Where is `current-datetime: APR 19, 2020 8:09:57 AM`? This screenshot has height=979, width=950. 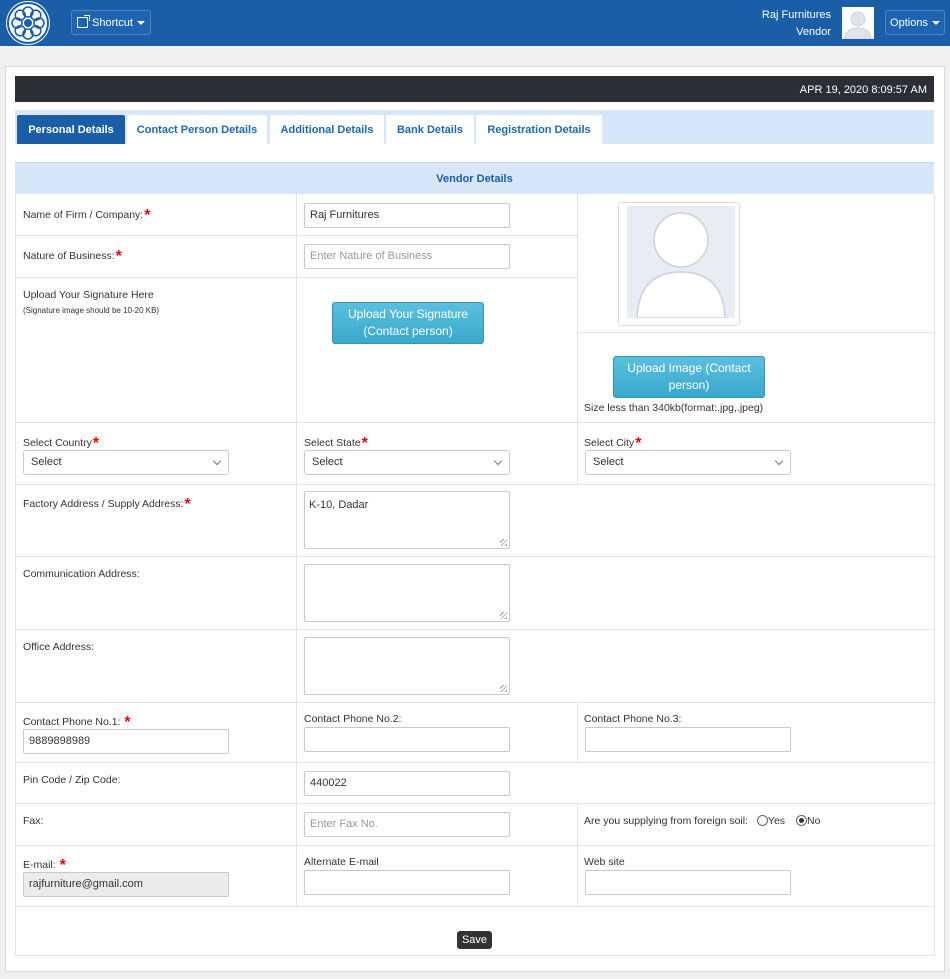 current-datetime: APR 19, 2020 8:09:57 AM is located at coordinates (863, 90).